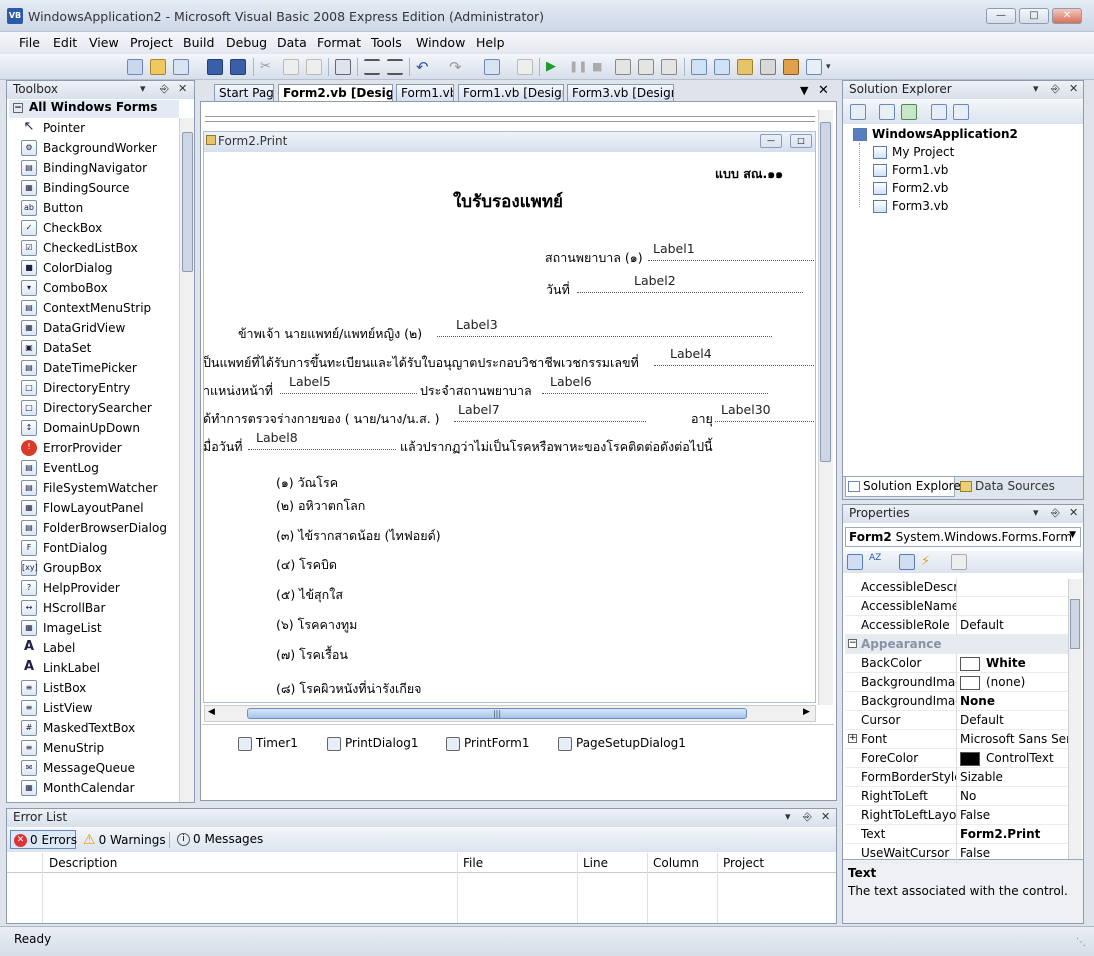  What do you see at coordinates (956, 625) in the screenshot?
I see `property-row-accessiblerole: AccessibleRole Default` at bounding box center [956, 625].